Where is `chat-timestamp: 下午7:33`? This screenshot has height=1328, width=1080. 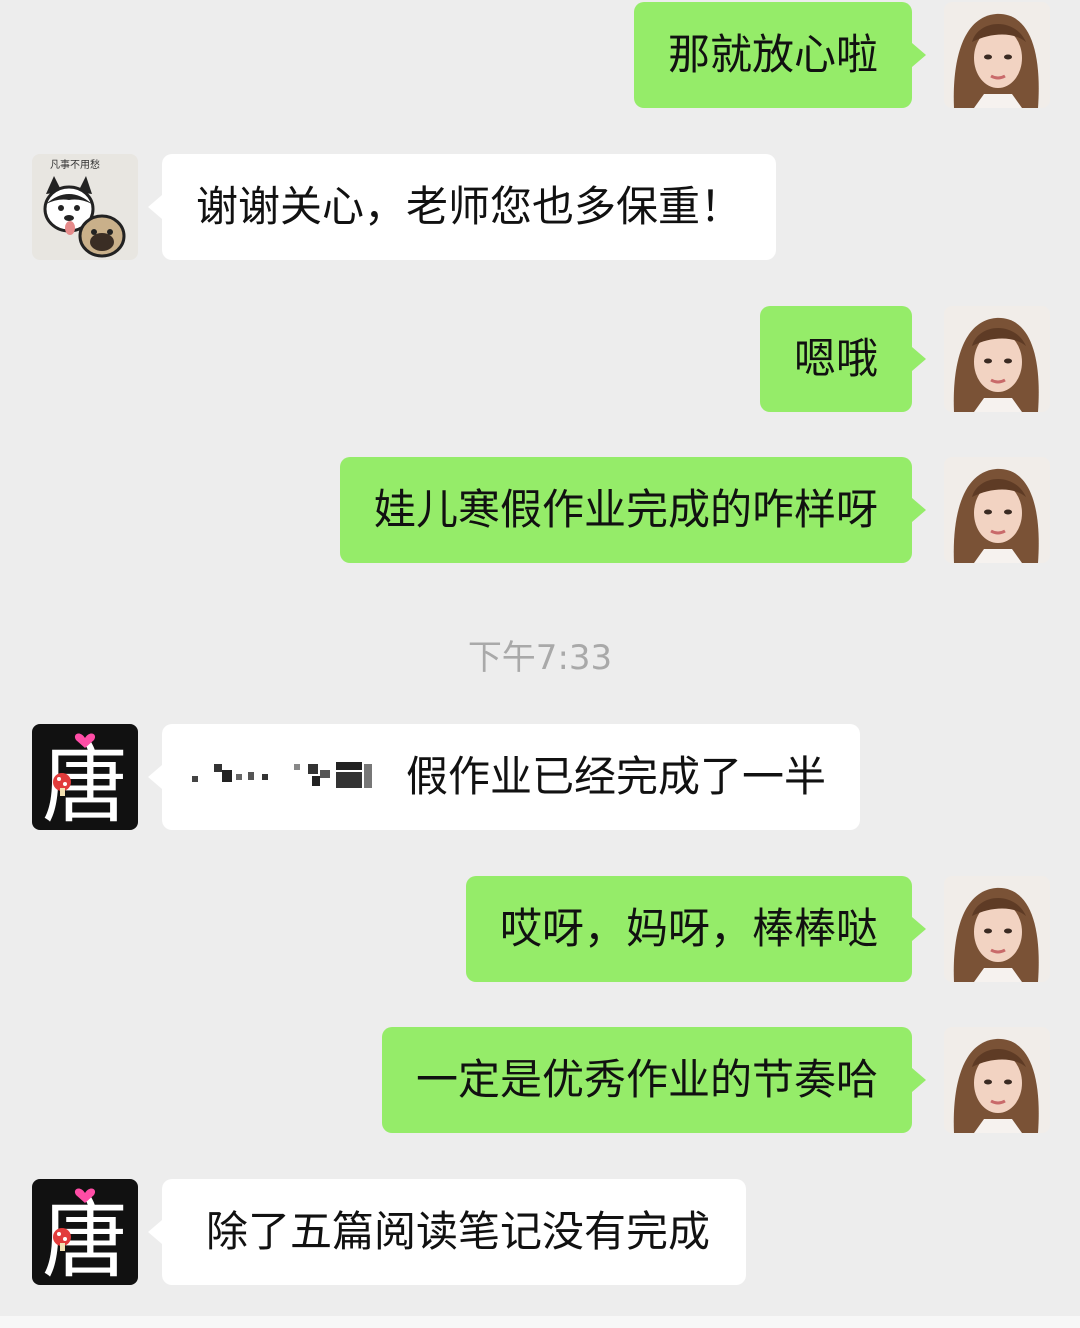 chat-timestamp: 下午7:33 is located at coordinates (540, 658).